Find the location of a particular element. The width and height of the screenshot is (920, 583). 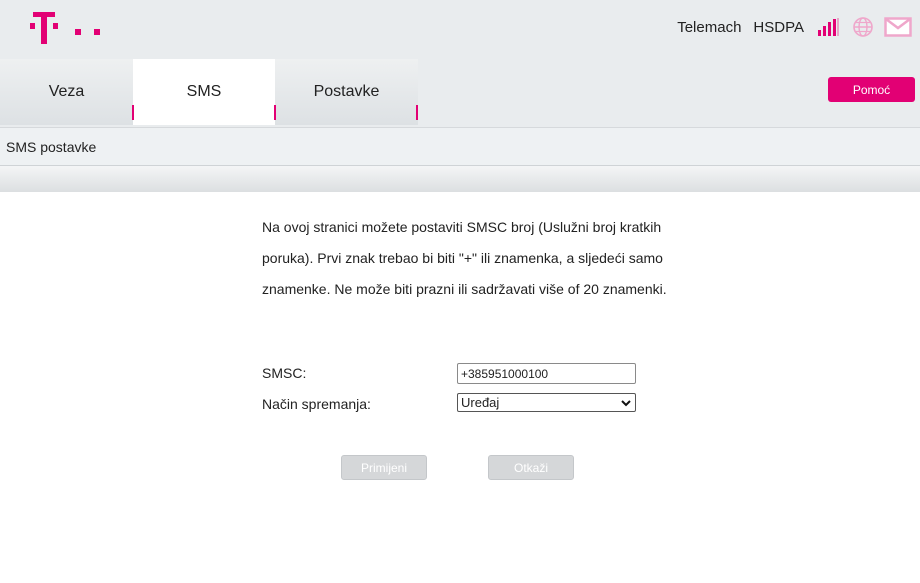

telekom-logo is located at coordinates (65, 28).